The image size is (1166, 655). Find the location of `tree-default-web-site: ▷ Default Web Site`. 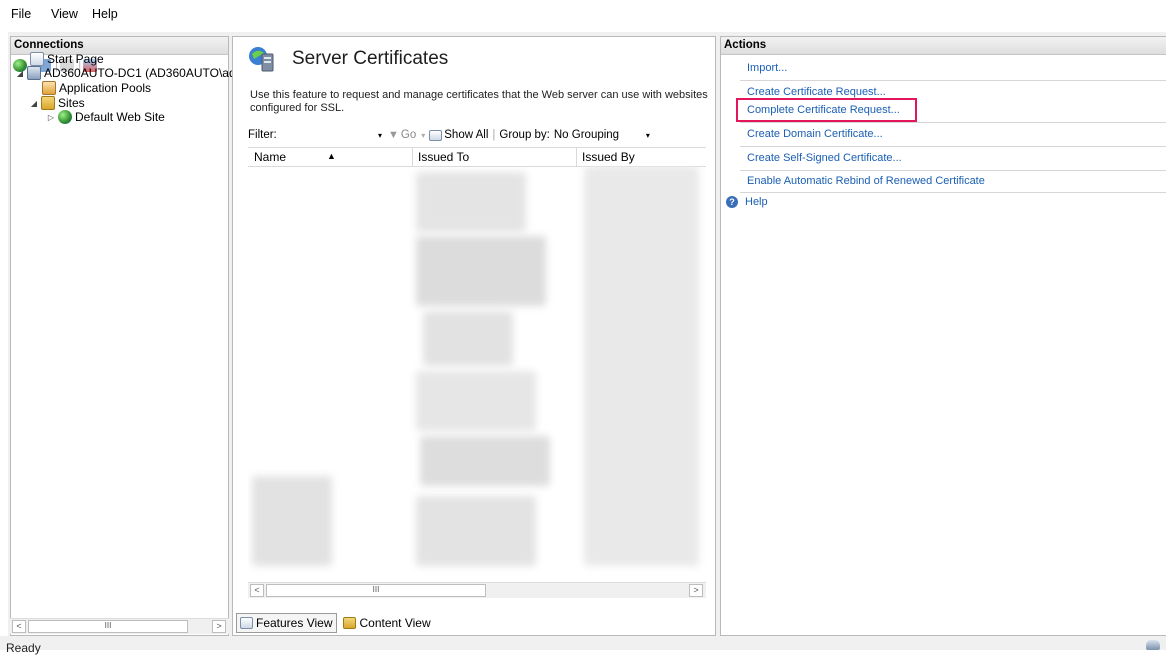

tree-default-web-site: ▷ Default Web Site is located at coordinates (106, 117).